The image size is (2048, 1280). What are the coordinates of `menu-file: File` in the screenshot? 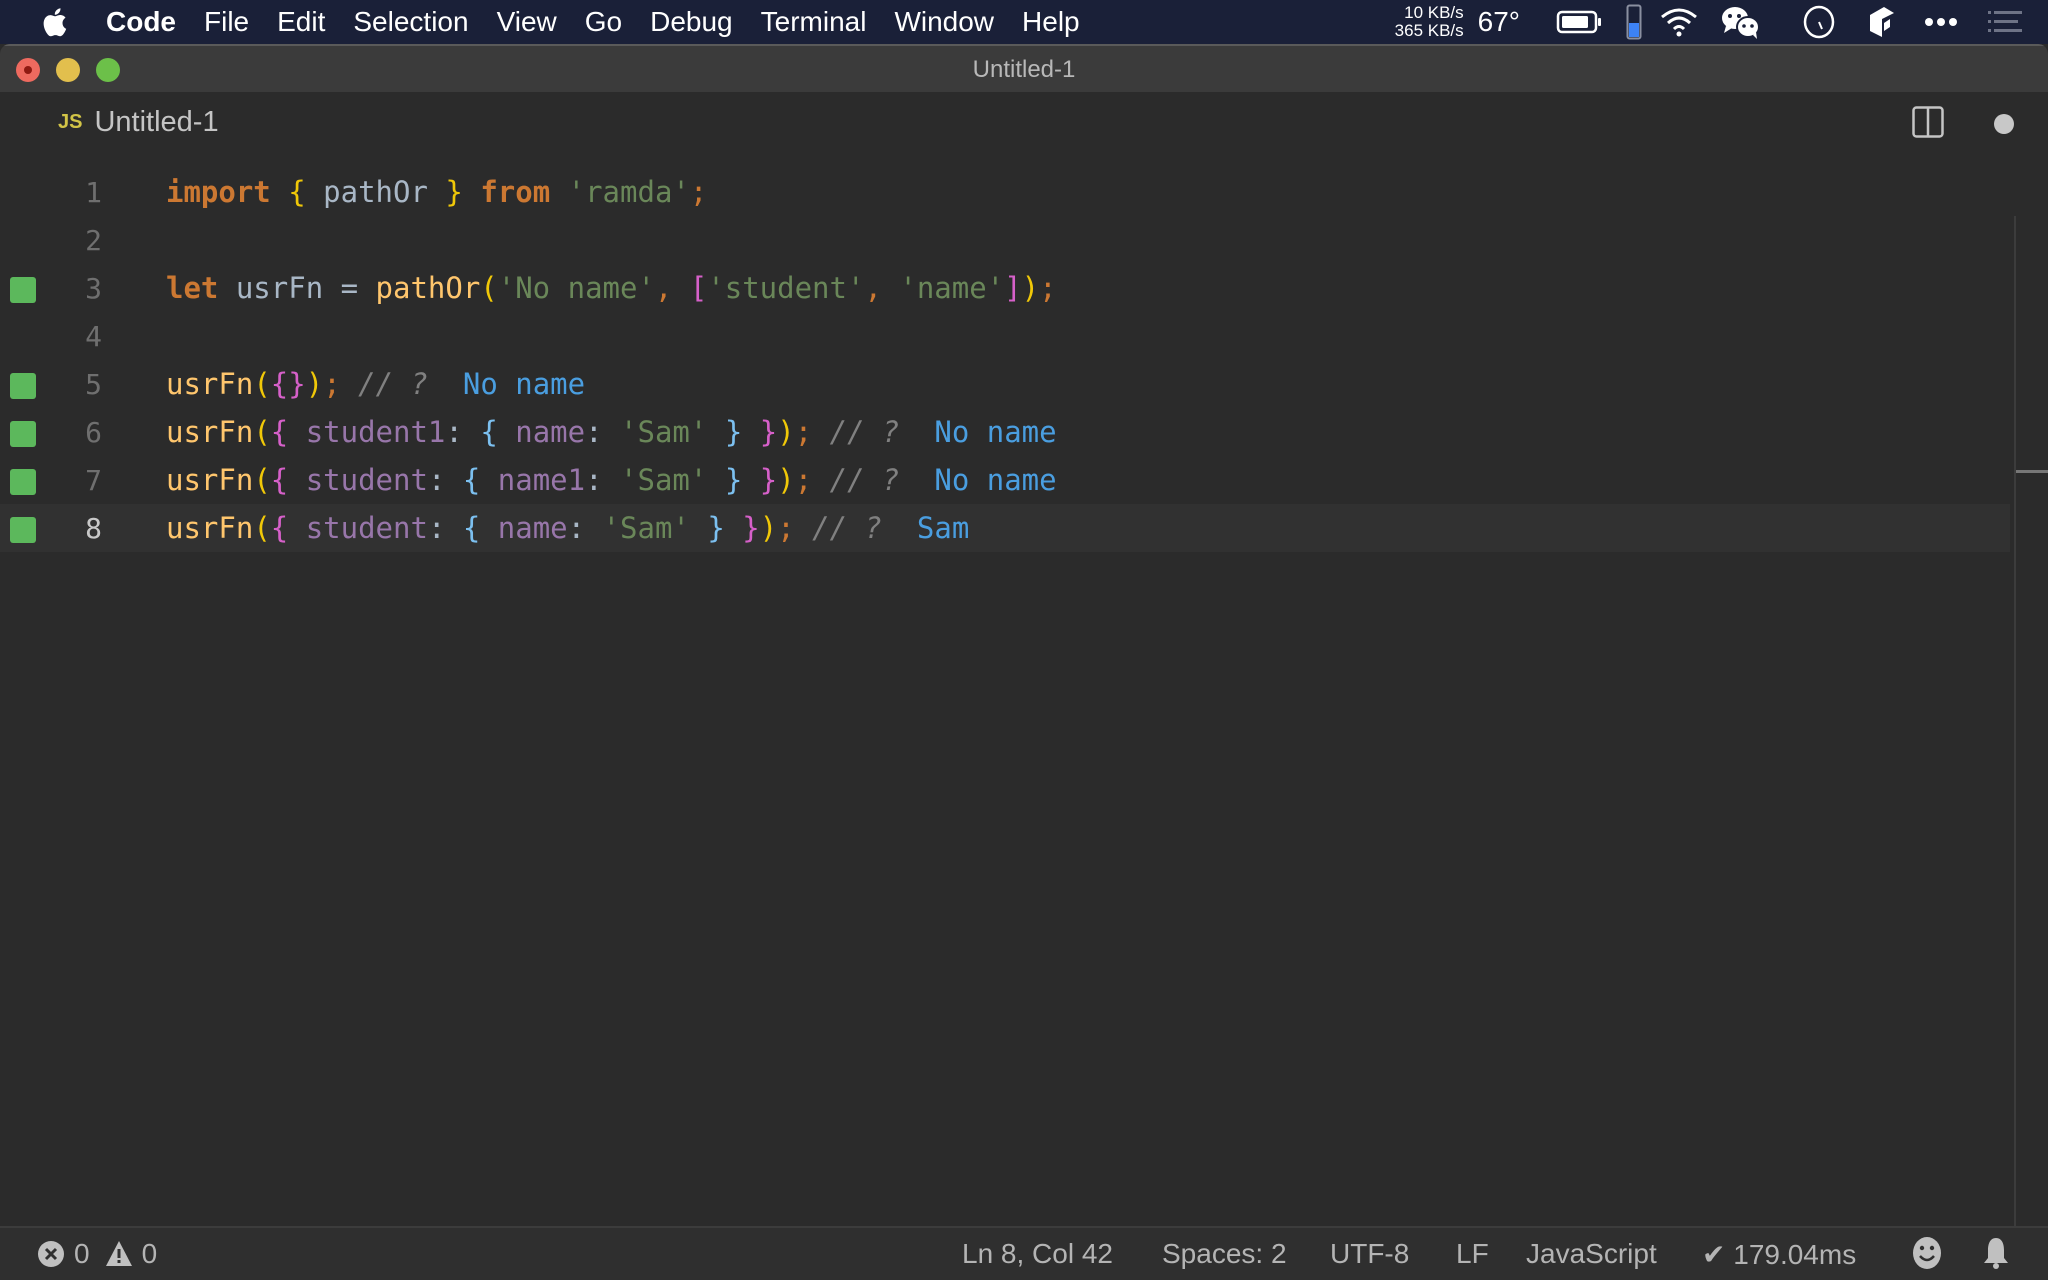 It's located at (226, 22).